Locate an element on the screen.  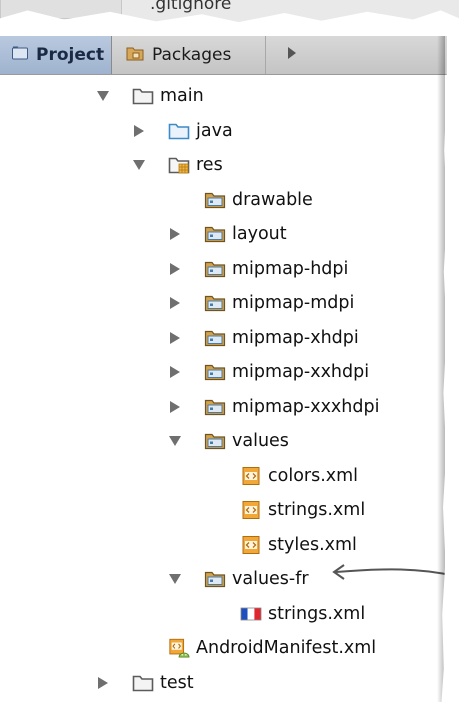
more-tabs-button is located at coordinates (292, 55).